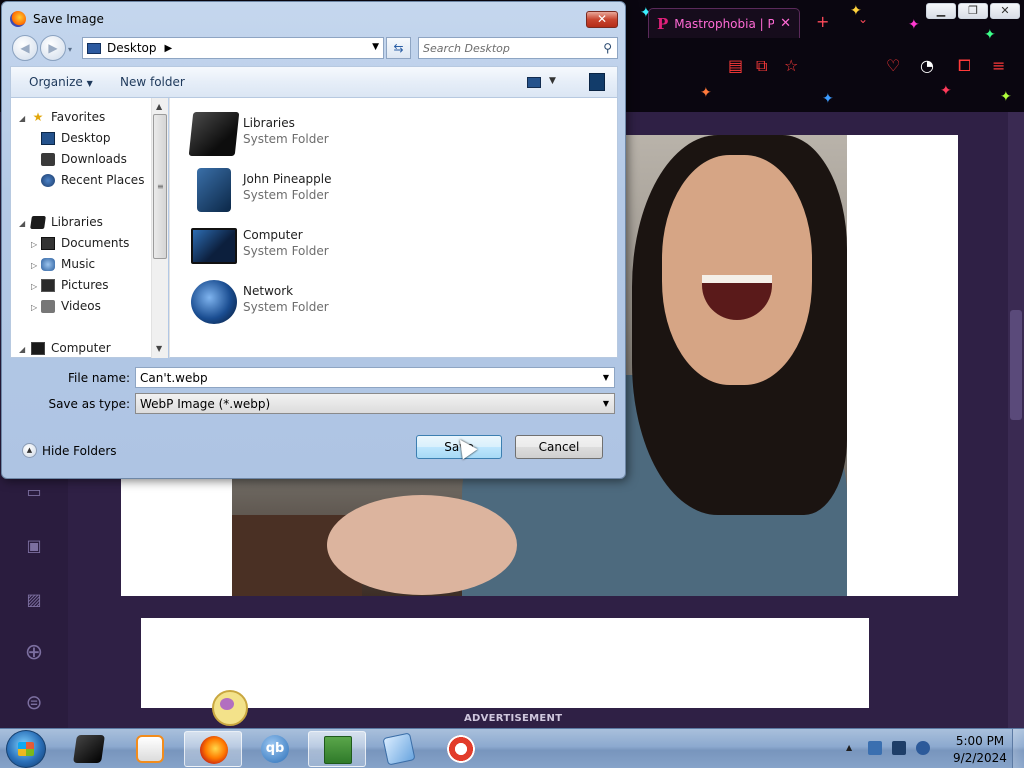  I want to click on address-breadcrumb-desktop: Desktop, so click(132, 48).